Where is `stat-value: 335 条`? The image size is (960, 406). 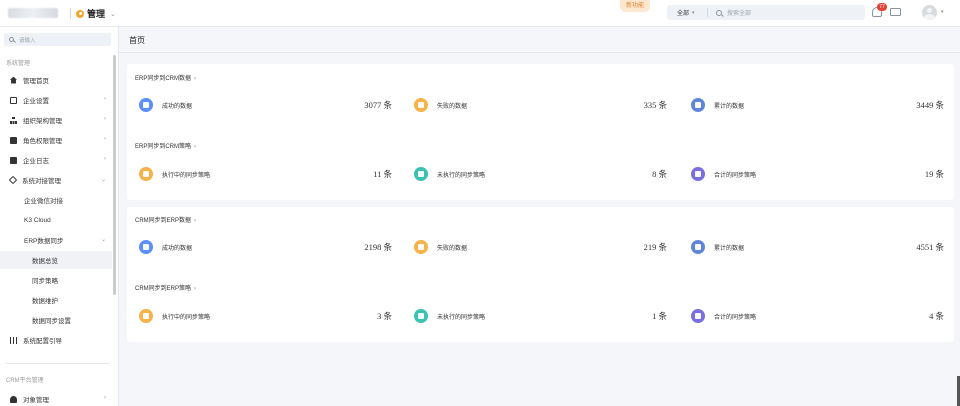 stat-value: 335 条 is located at coordinates (655, 105).